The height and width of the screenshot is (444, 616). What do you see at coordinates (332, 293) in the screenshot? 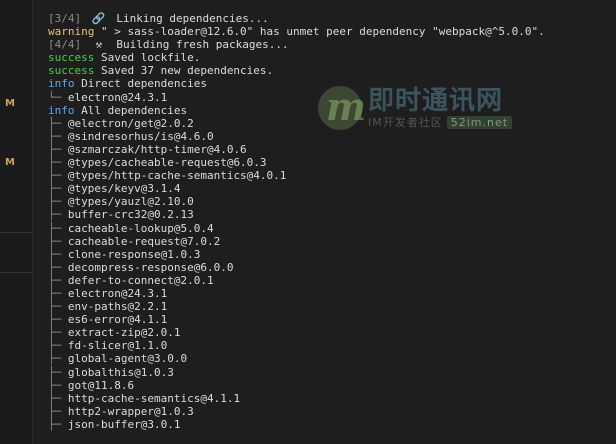
I see `dependency-item: ├─ electron@24.3.1` at bounding box center [332, 293].